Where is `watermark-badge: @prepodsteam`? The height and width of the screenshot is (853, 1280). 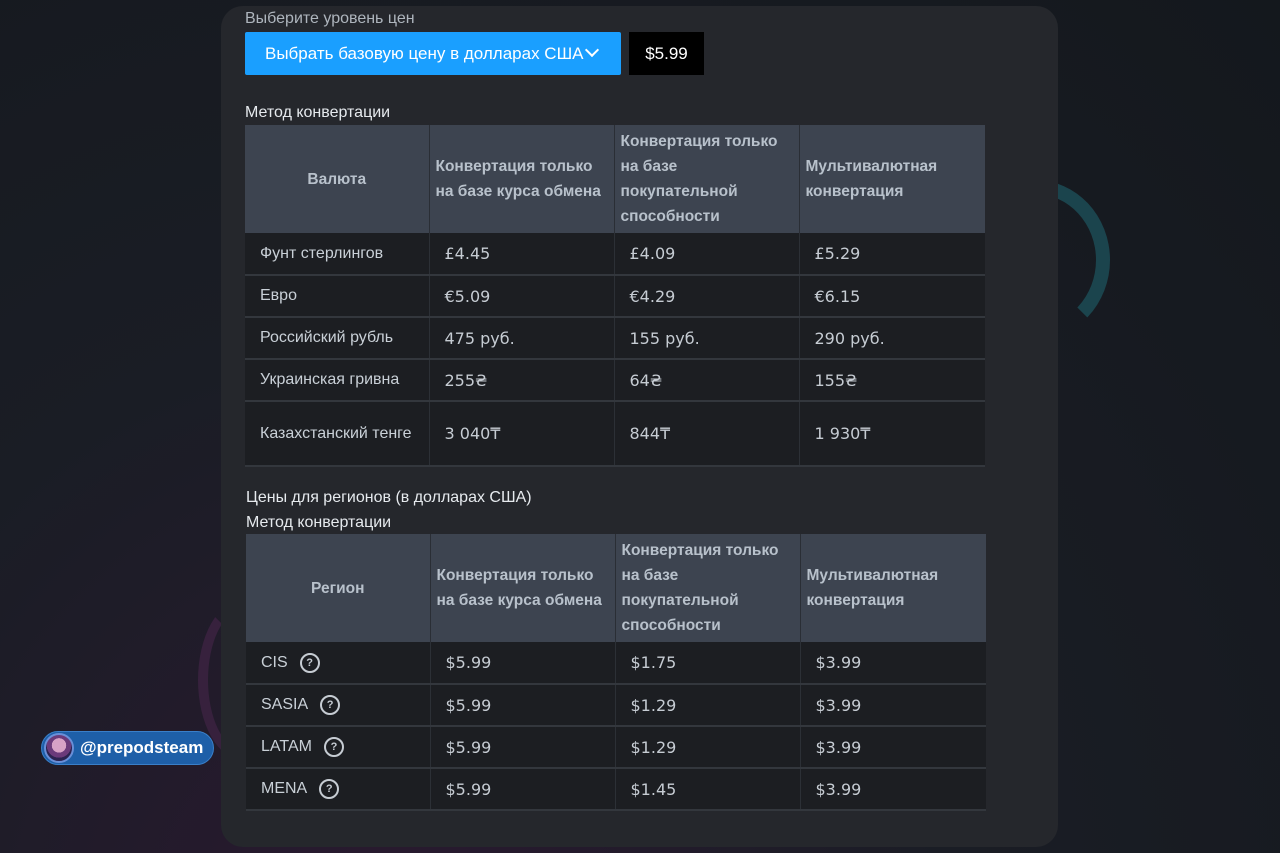 watermark-badge: @prepodsteam is located at coordinates (127, 748).